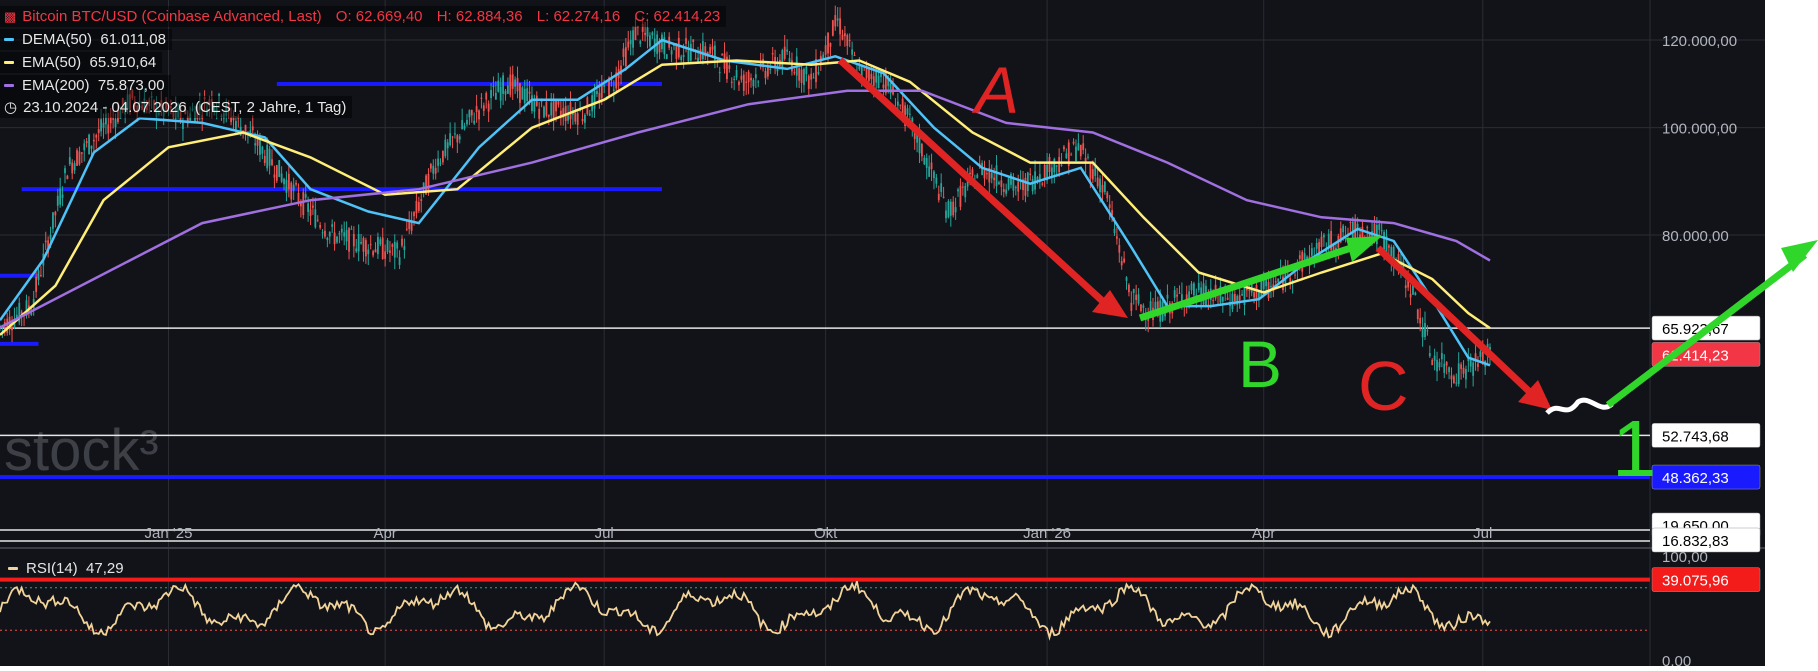 The height and width of the screenshot is (671, 1818). I want to click on ohlc-open: O: 62.669,40, so click(379, 16).